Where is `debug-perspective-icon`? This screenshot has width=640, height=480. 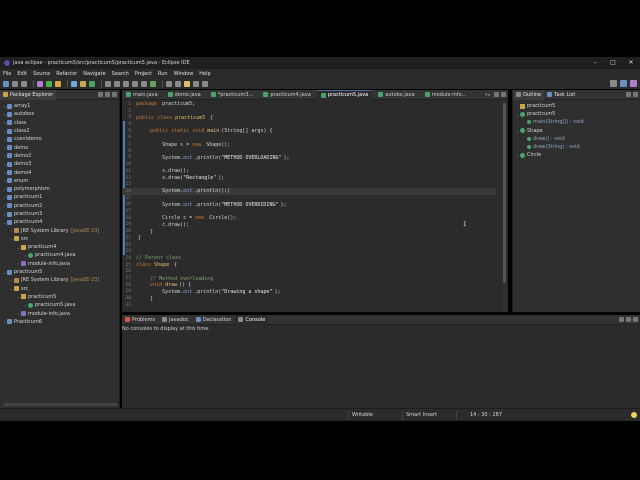 debug-perspective-icon is located at coordinates (633, 83).